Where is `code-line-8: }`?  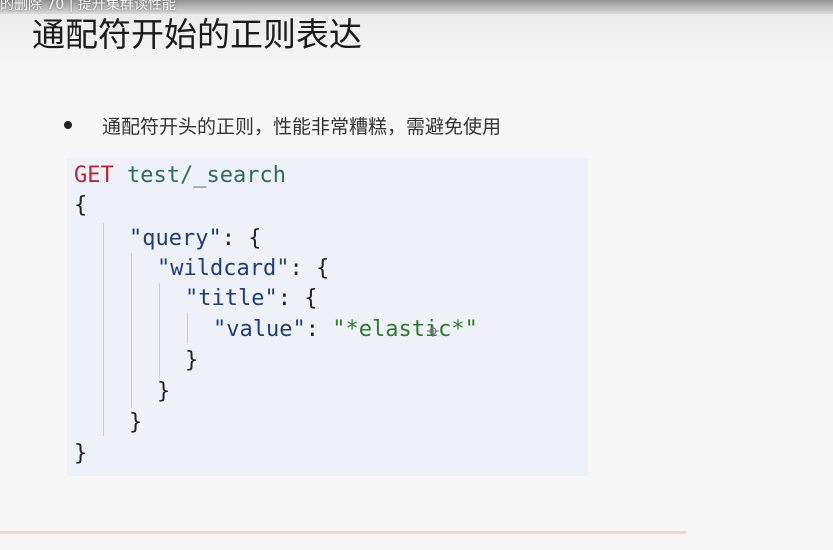 code-line-8: } is located at coordinates (163, 392).